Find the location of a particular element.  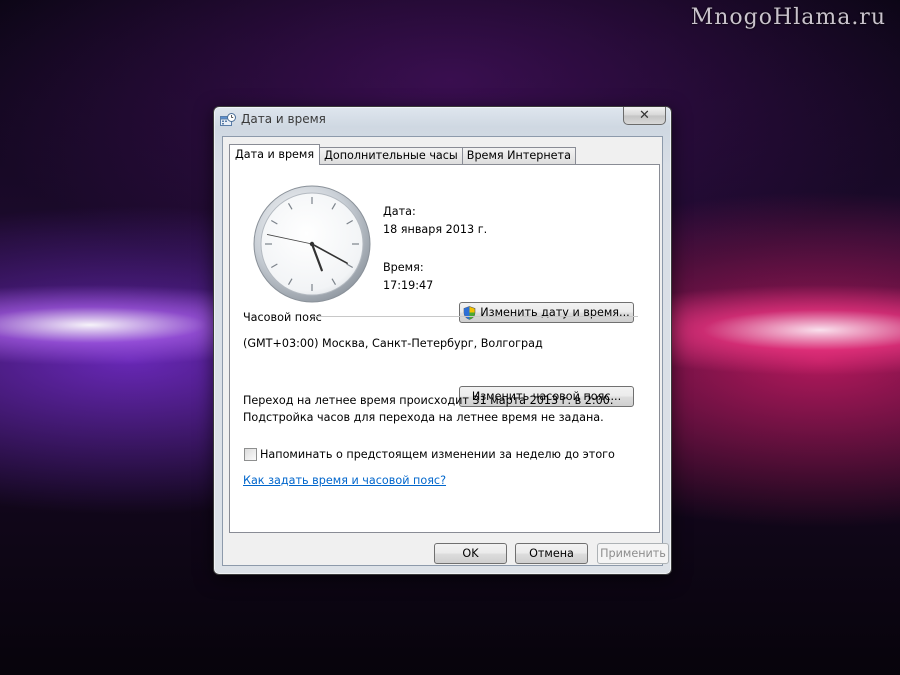

time-label: Время: is located at coordinates (403, 267).